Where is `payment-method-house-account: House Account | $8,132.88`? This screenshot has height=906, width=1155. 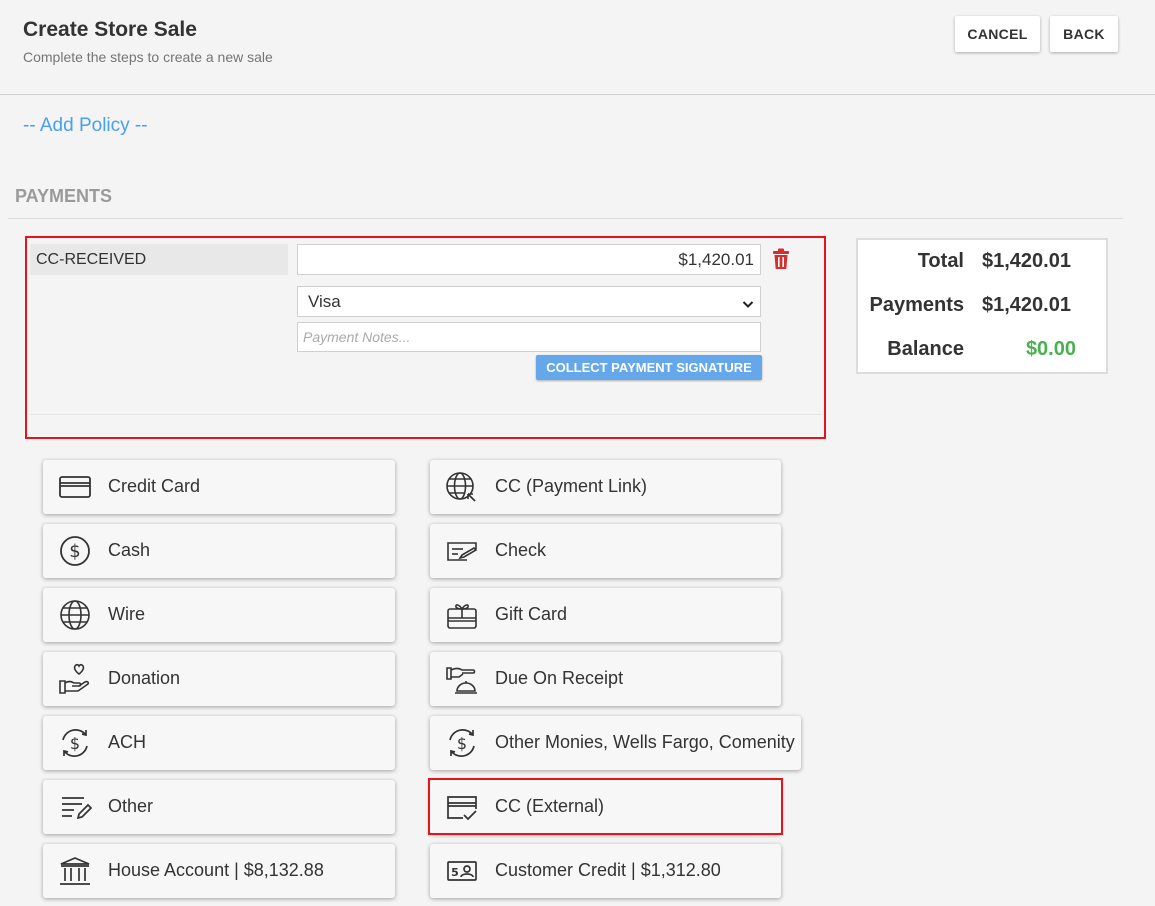
payment-method-house-account: House Account | $8,132.88 is located at coordinates (219, 871).